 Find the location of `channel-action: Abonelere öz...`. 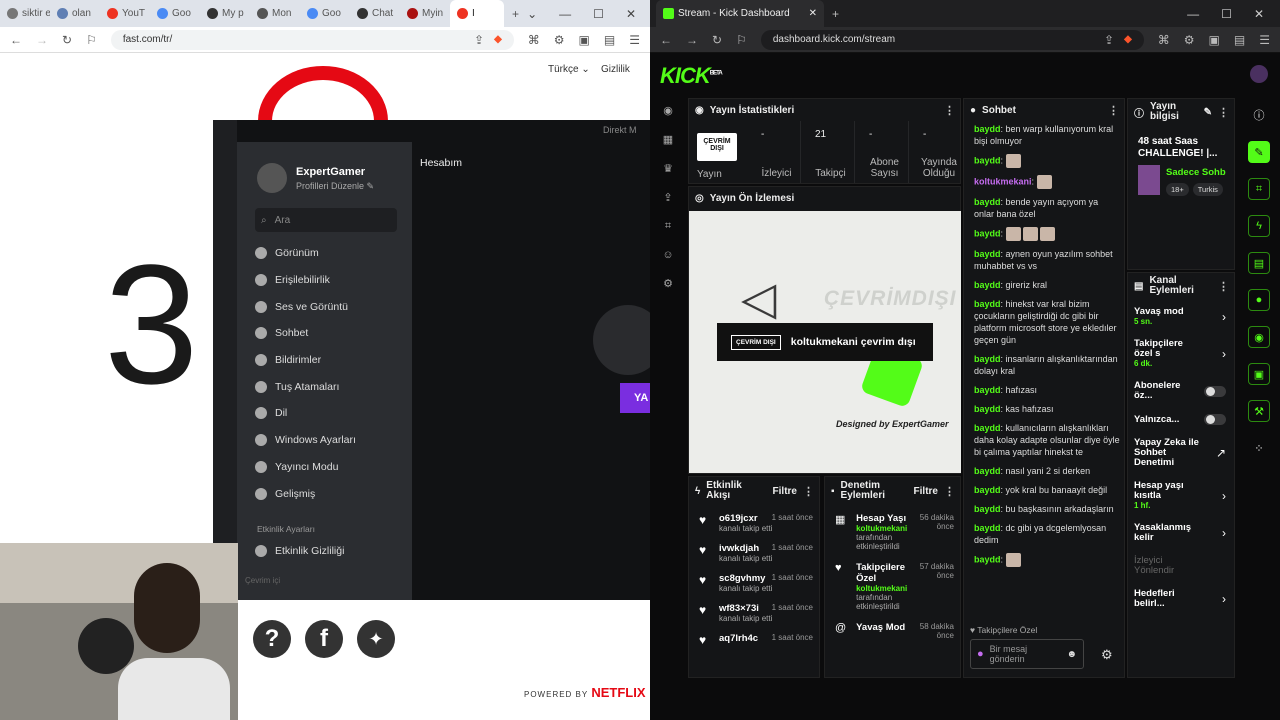

channel-action: Abonelere öz... is located at coordinates (1180, 391).